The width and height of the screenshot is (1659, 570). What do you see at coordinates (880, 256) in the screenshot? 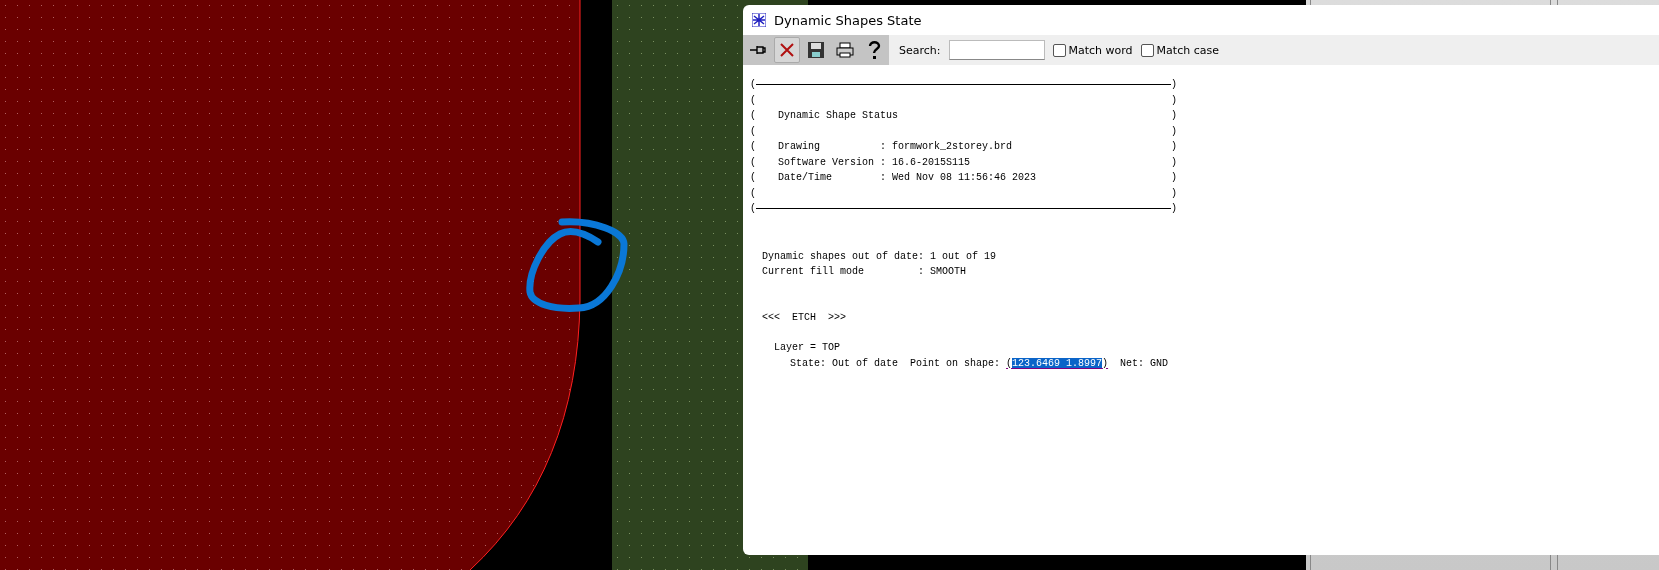
I see `report-text: Dynamic shapes out of date: 1 out of 19` at bounding box center [880, 256].